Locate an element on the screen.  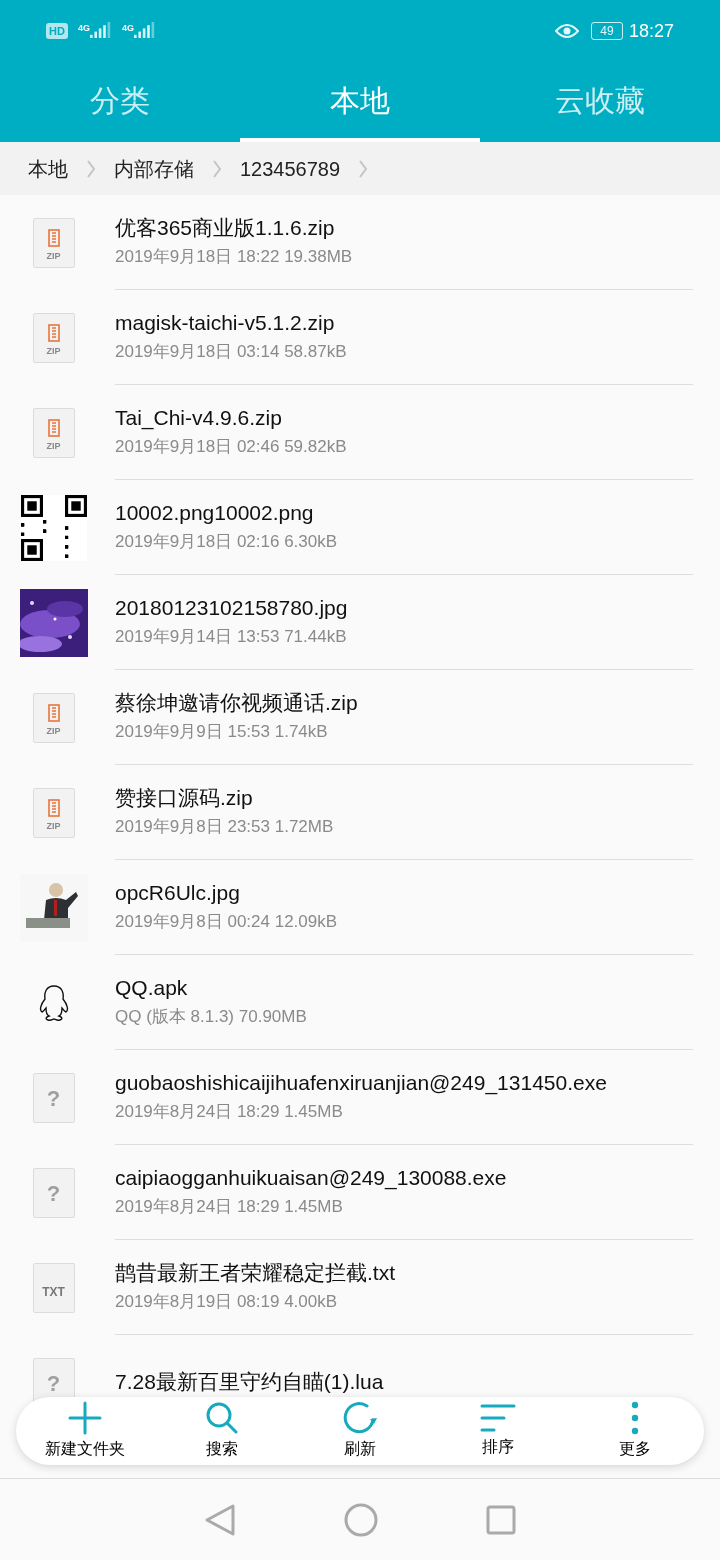
file-name: 10002.png10002.png is located at coordinates (215, 513).